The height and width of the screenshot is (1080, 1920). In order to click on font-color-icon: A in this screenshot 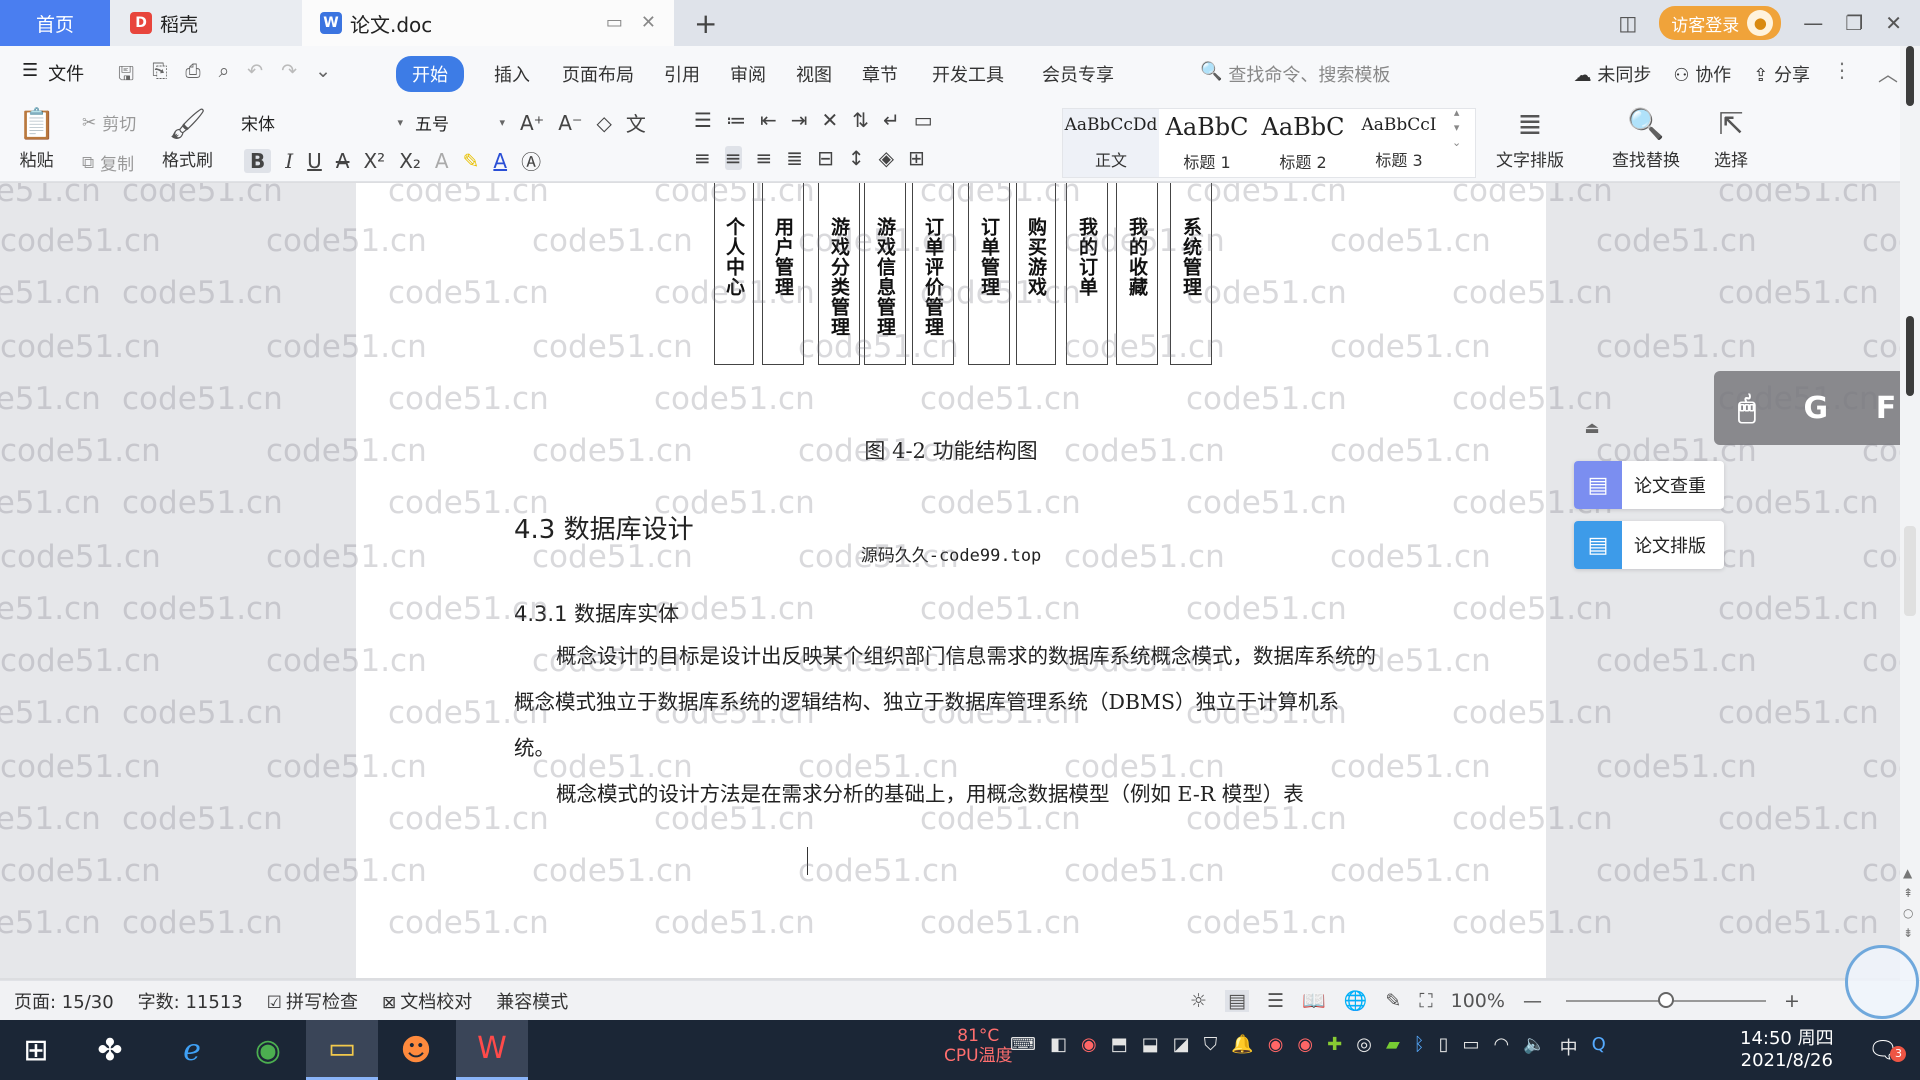, I will do `click(500, 161)`.